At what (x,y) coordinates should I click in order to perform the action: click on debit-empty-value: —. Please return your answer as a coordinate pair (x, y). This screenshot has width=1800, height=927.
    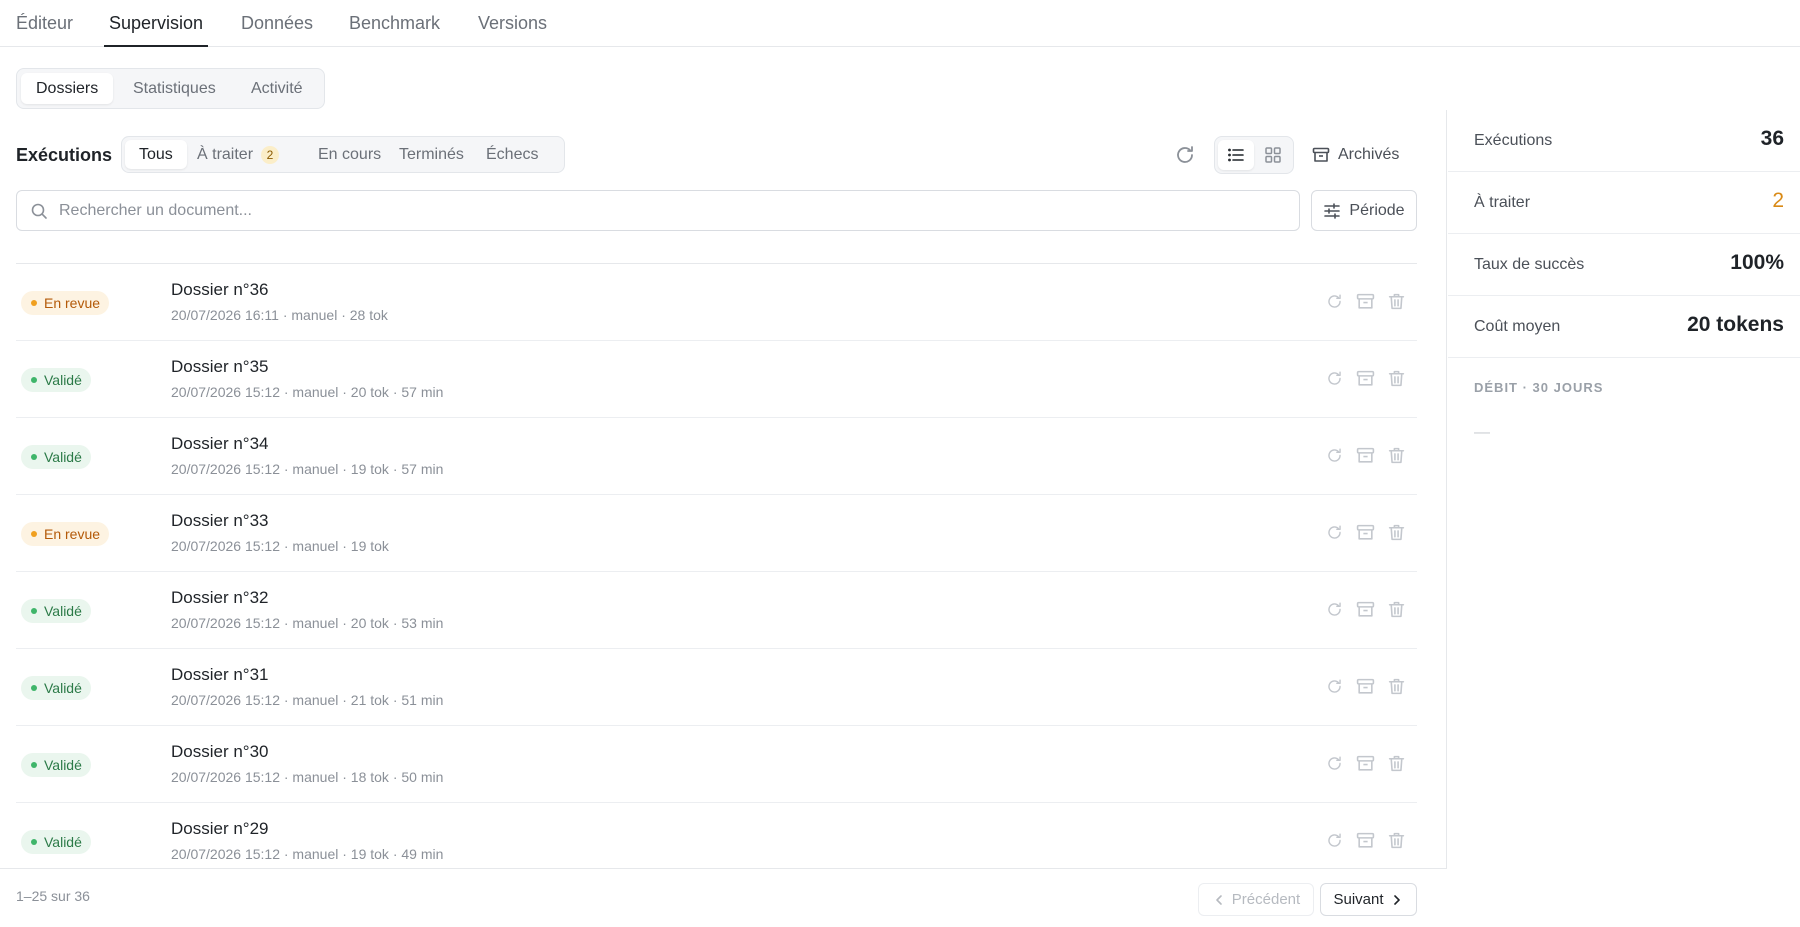
    Looking at the image, I should click on (1482, 432).